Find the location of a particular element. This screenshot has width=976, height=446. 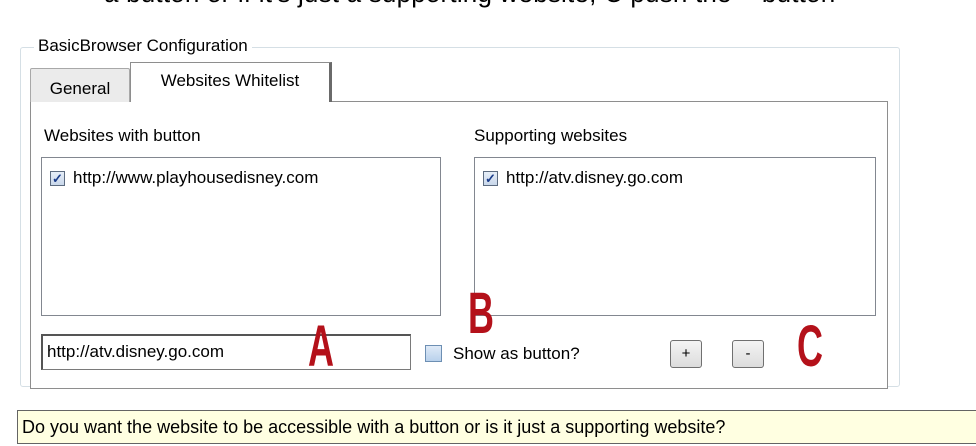

list-item-url: http://atv.disney.go.com is located at coordinates (595, 177).